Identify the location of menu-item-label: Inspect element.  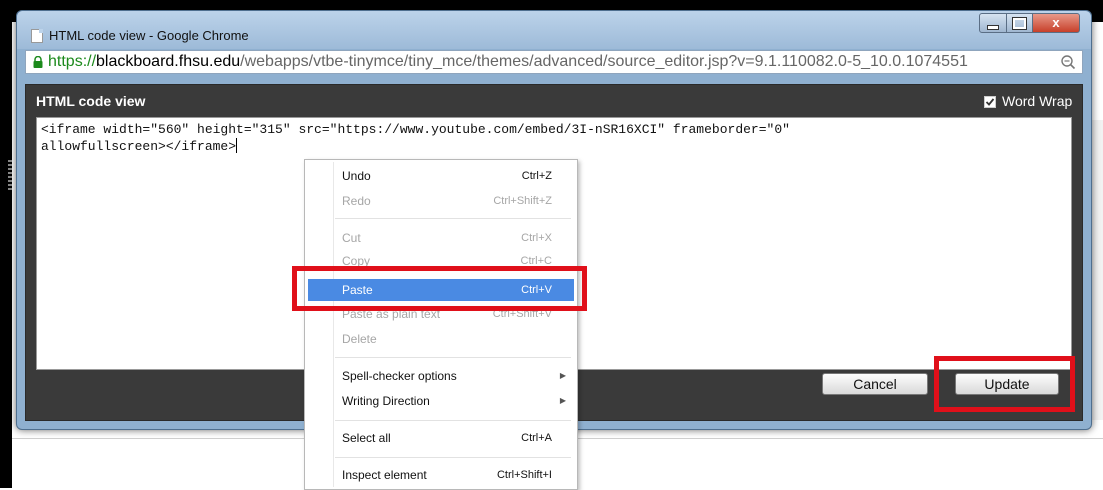
(384, 475).